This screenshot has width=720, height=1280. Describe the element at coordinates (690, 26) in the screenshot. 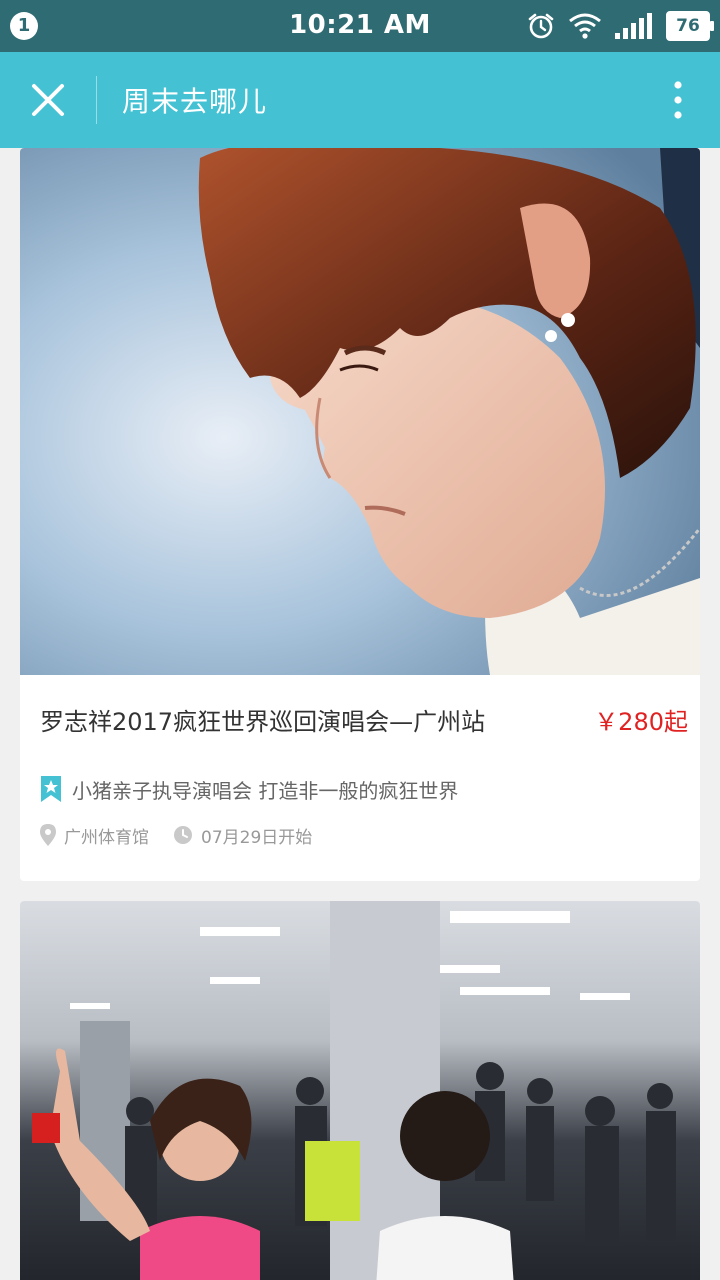

I see `battery-indicator: 76` at that location.